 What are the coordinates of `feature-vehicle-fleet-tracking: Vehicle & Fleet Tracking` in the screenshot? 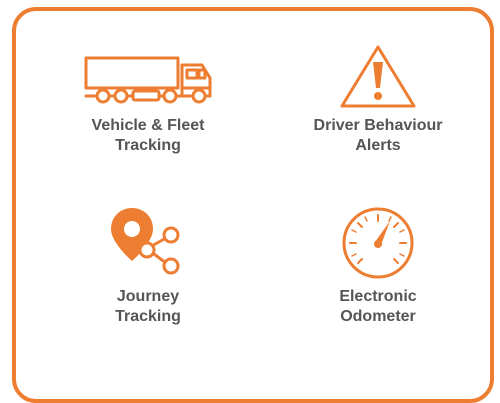 It's located at (148, 103).